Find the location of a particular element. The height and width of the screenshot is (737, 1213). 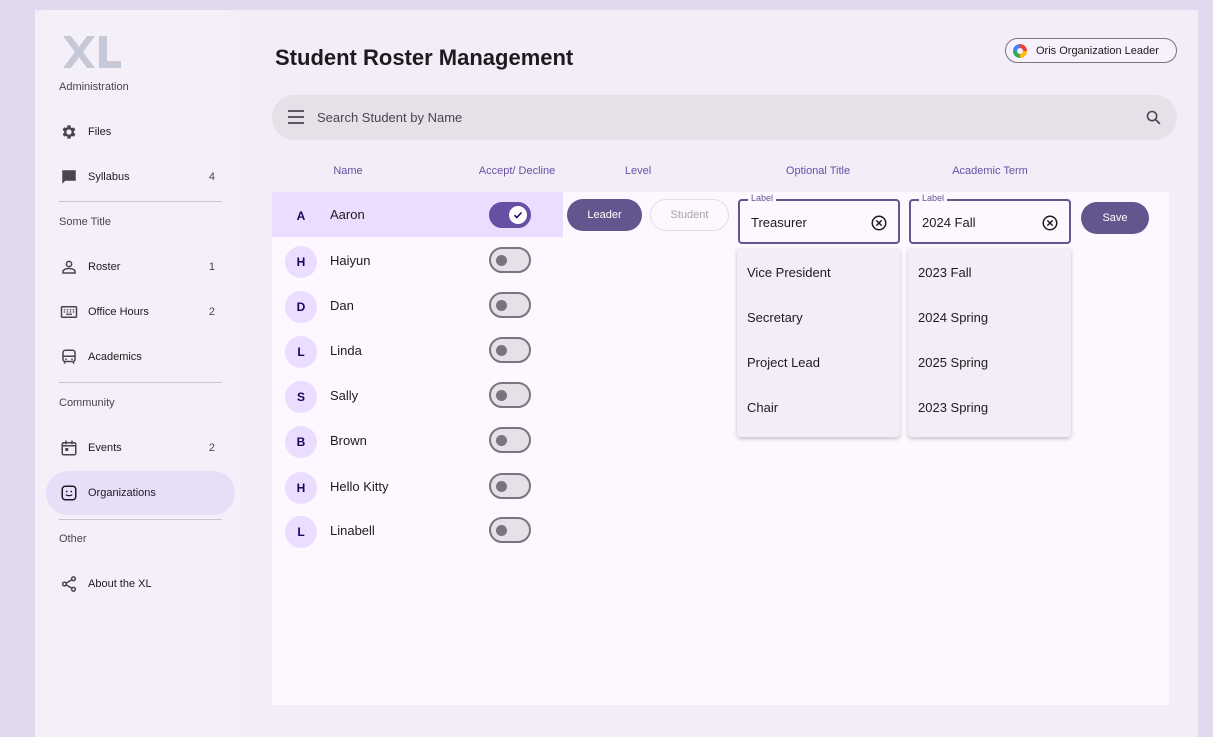

sidebar-item-label: About the XL is located at coordinates (120, 584).